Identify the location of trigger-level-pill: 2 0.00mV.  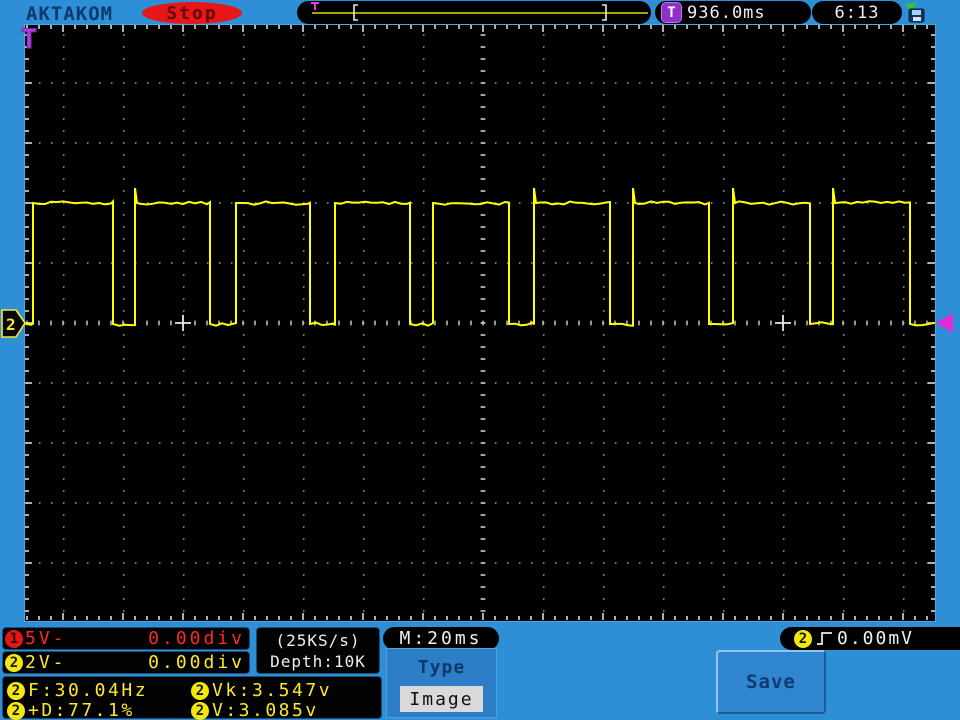
(870, 638).